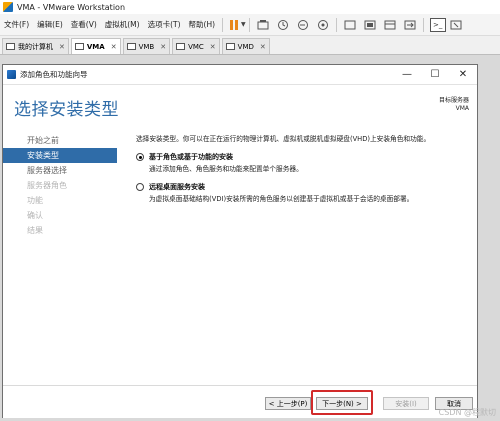 Image resolution: width=500 pixels, height=421 pixels. I want to click on fullscreen-icon, so click(370, 25).